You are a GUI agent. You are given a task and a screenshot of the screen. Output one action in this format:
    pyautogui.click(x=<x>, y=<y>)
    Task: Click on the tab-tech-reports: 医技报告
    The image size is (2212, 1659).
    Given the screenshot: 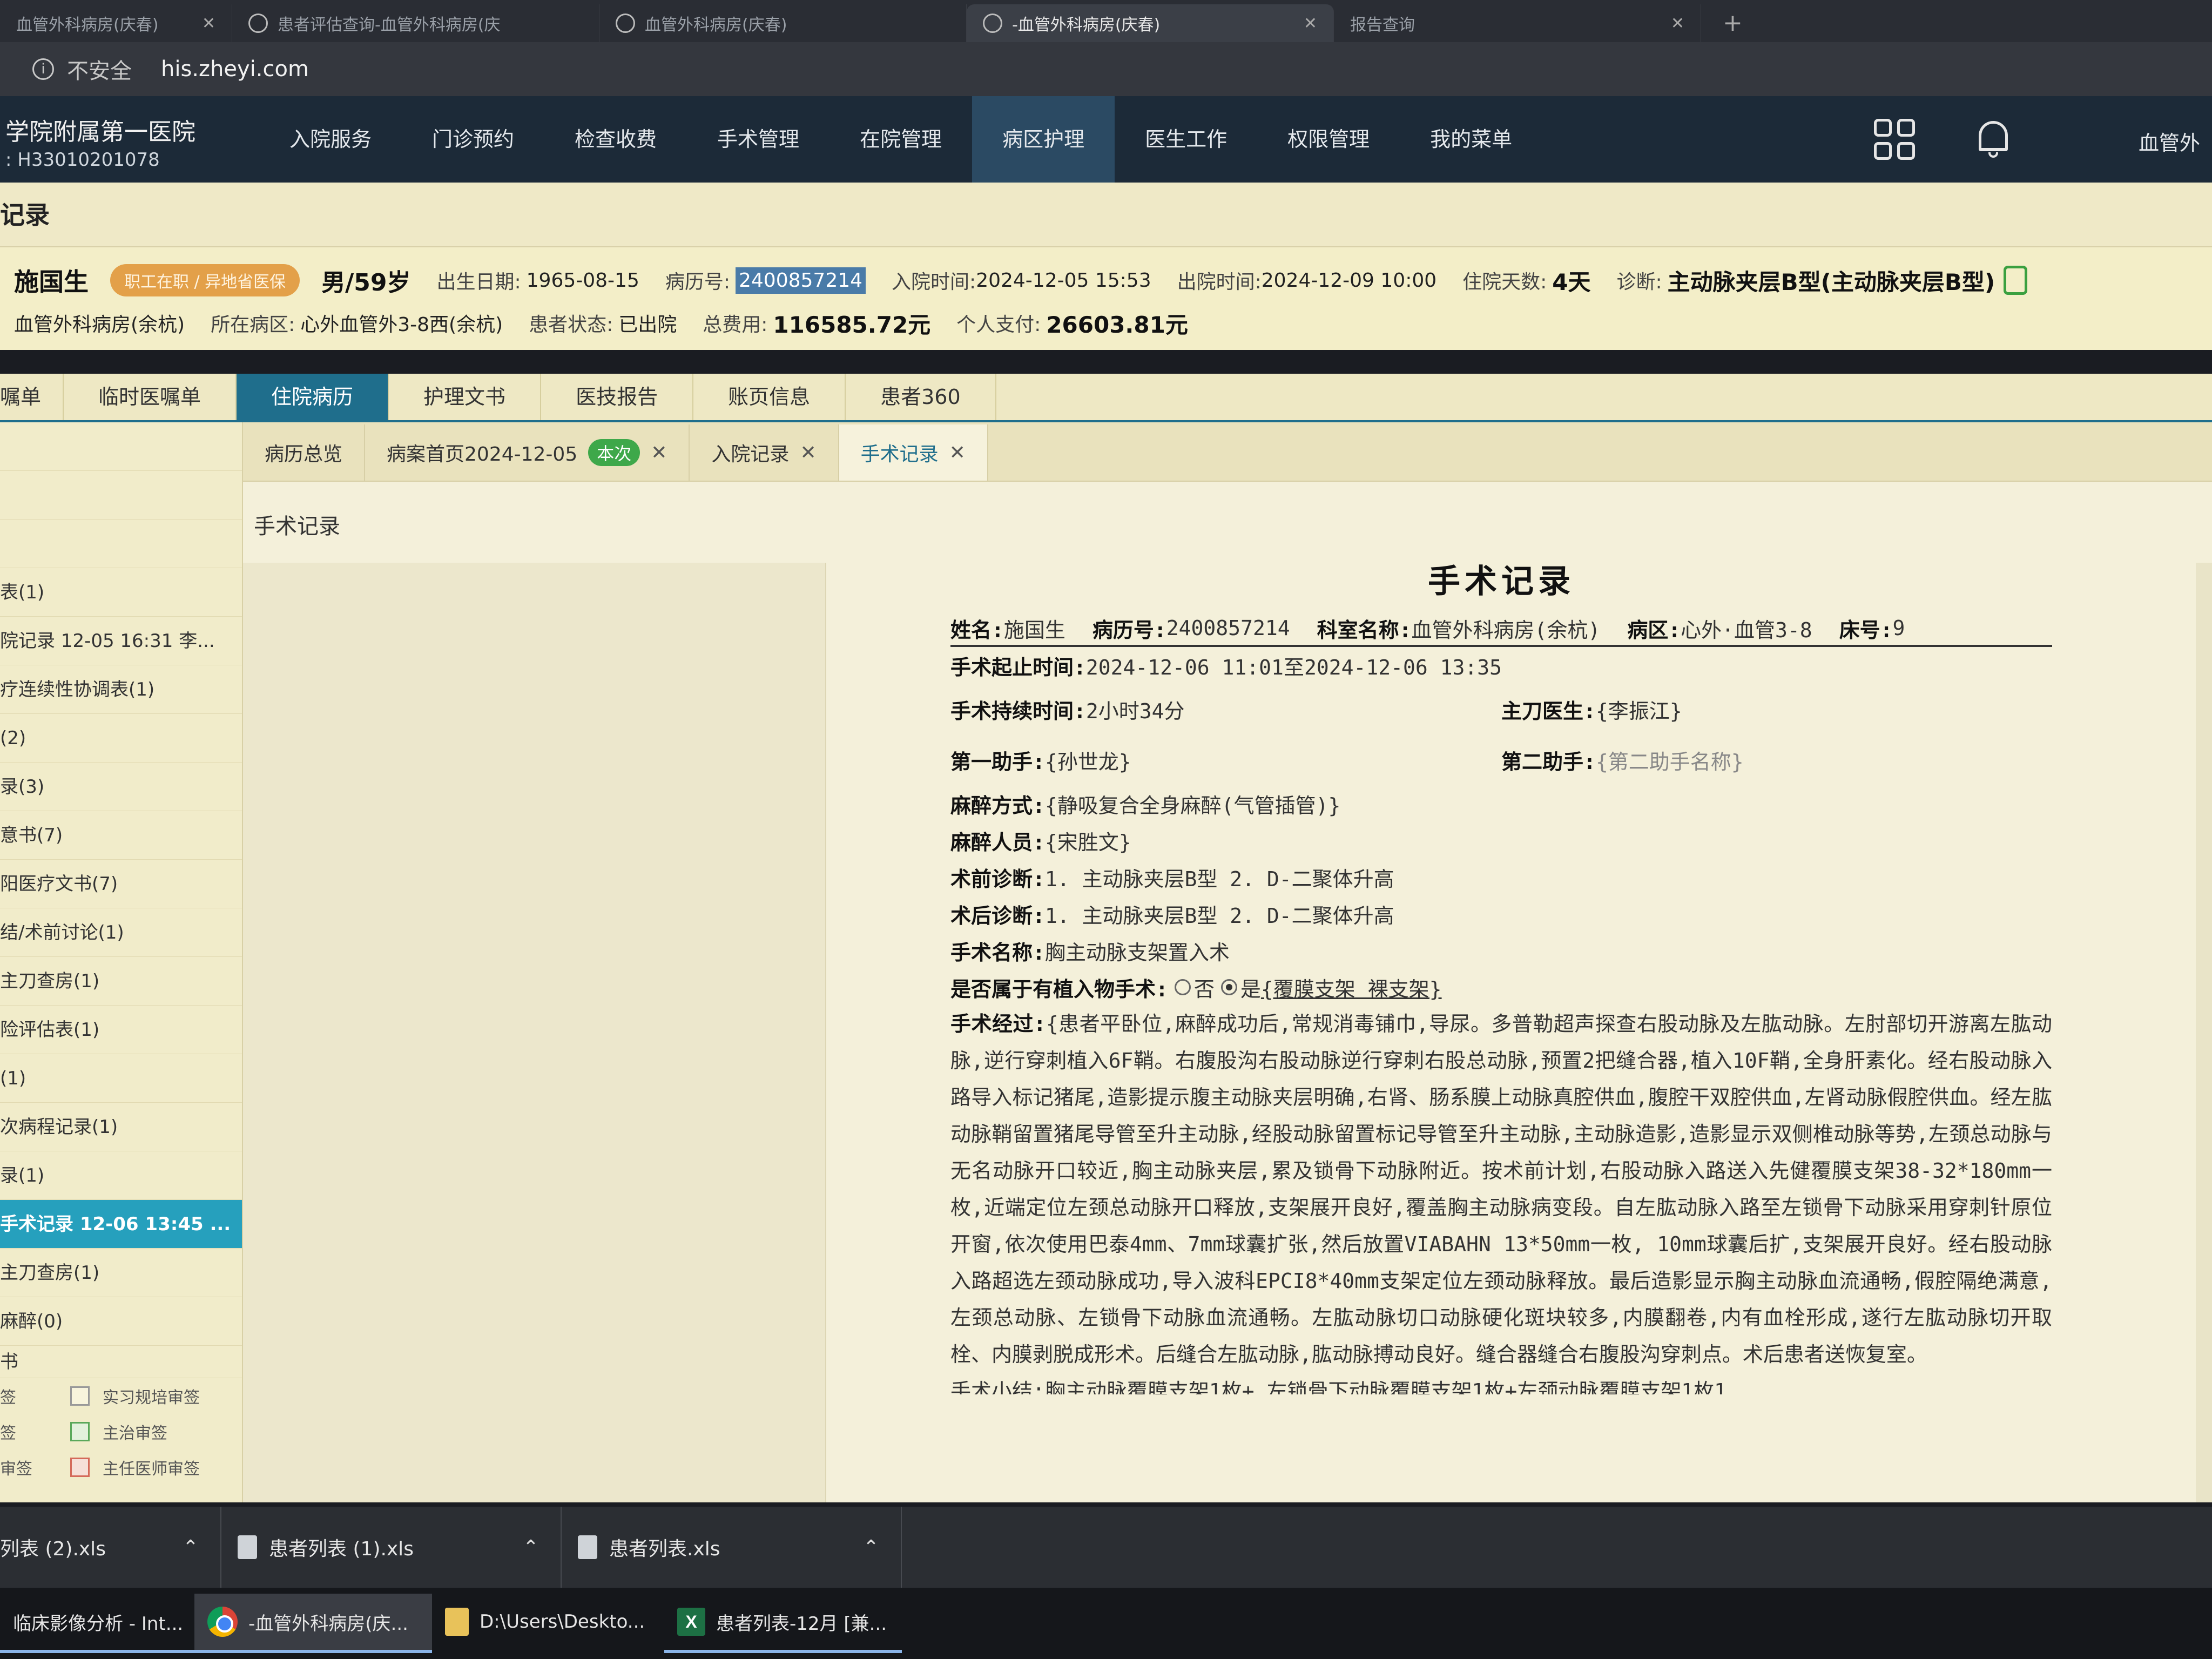 What is the action you would take?
    pyautogui.click(x=617, y=397)
    